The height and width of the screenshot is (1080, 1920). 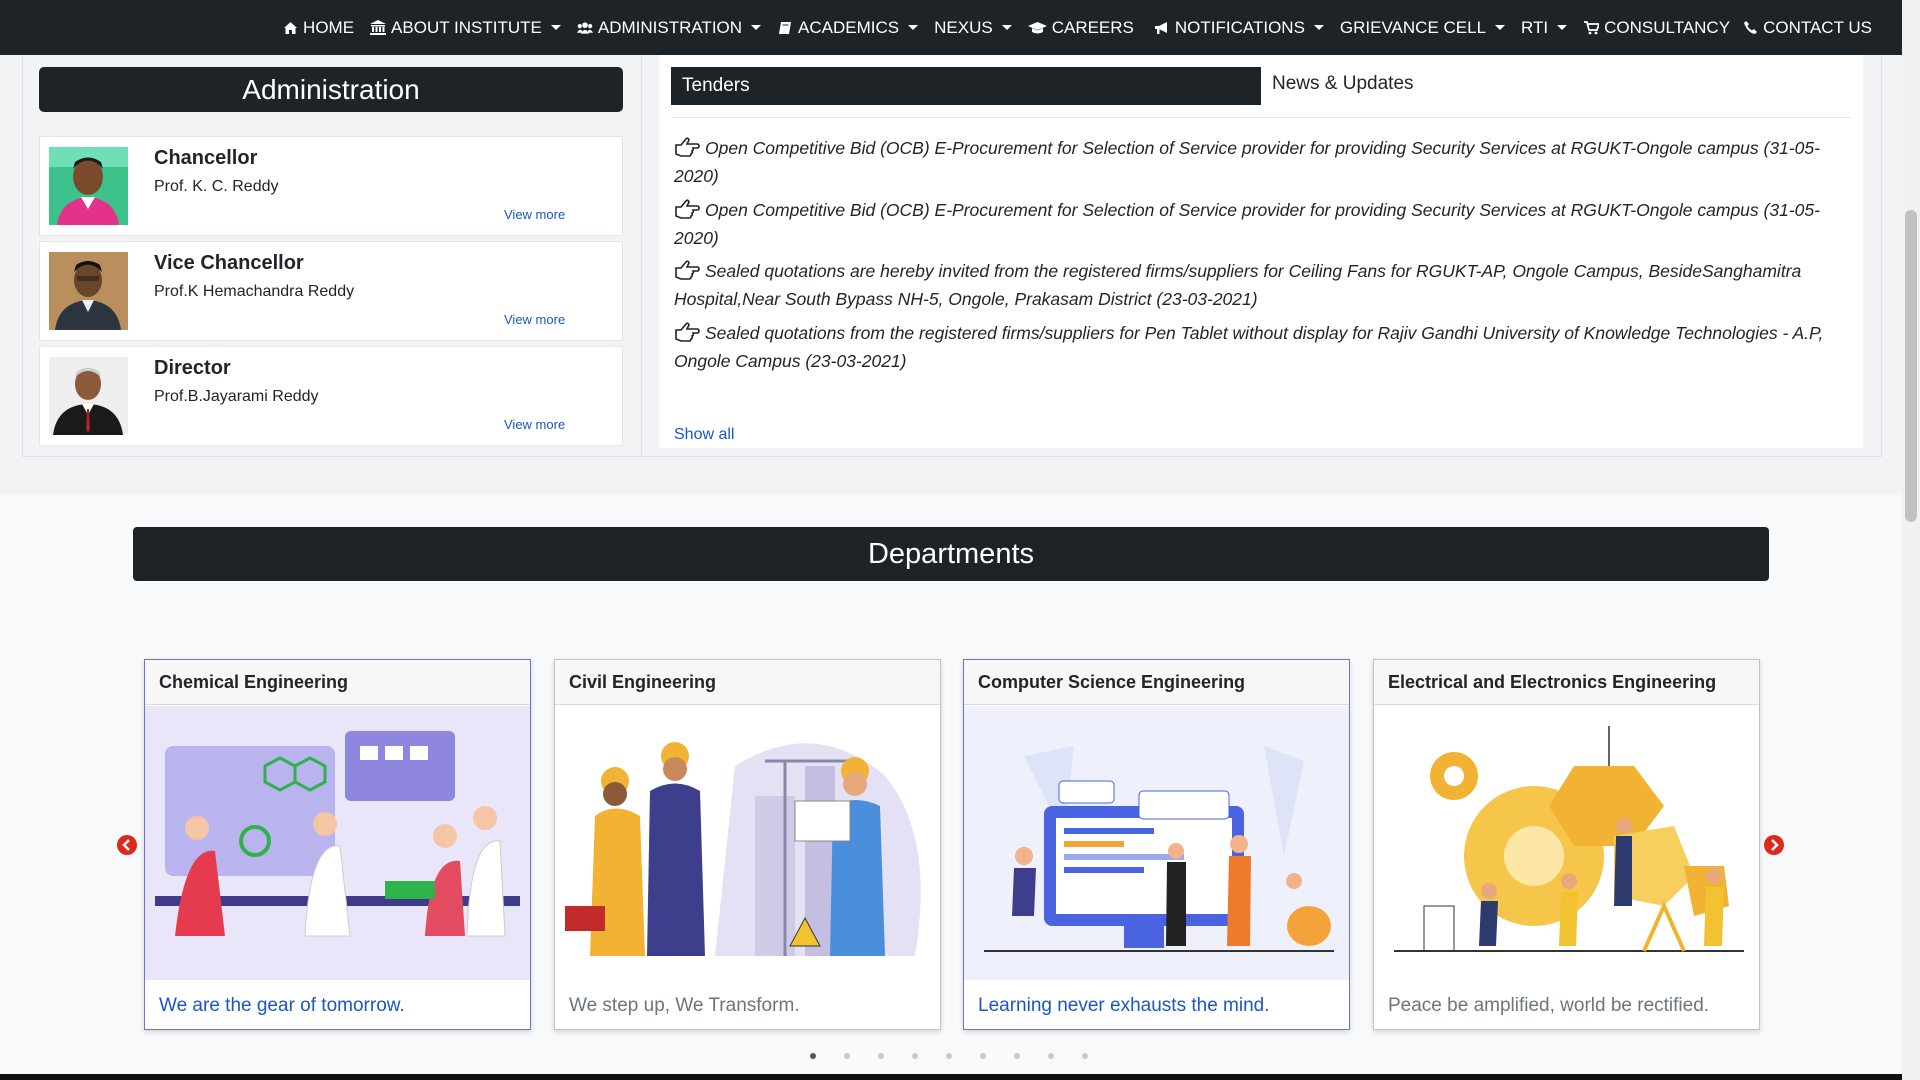 What do you see at coordinates (1239, 28) in the screenshot?
I see `nav-notifications: NOTIFICATIONS` at bounding box center [1239, 28].